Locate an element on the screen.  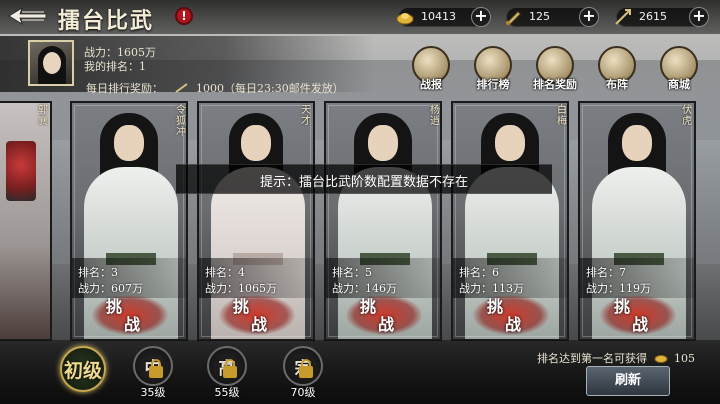
avatar is located at coordinates (51, 63).